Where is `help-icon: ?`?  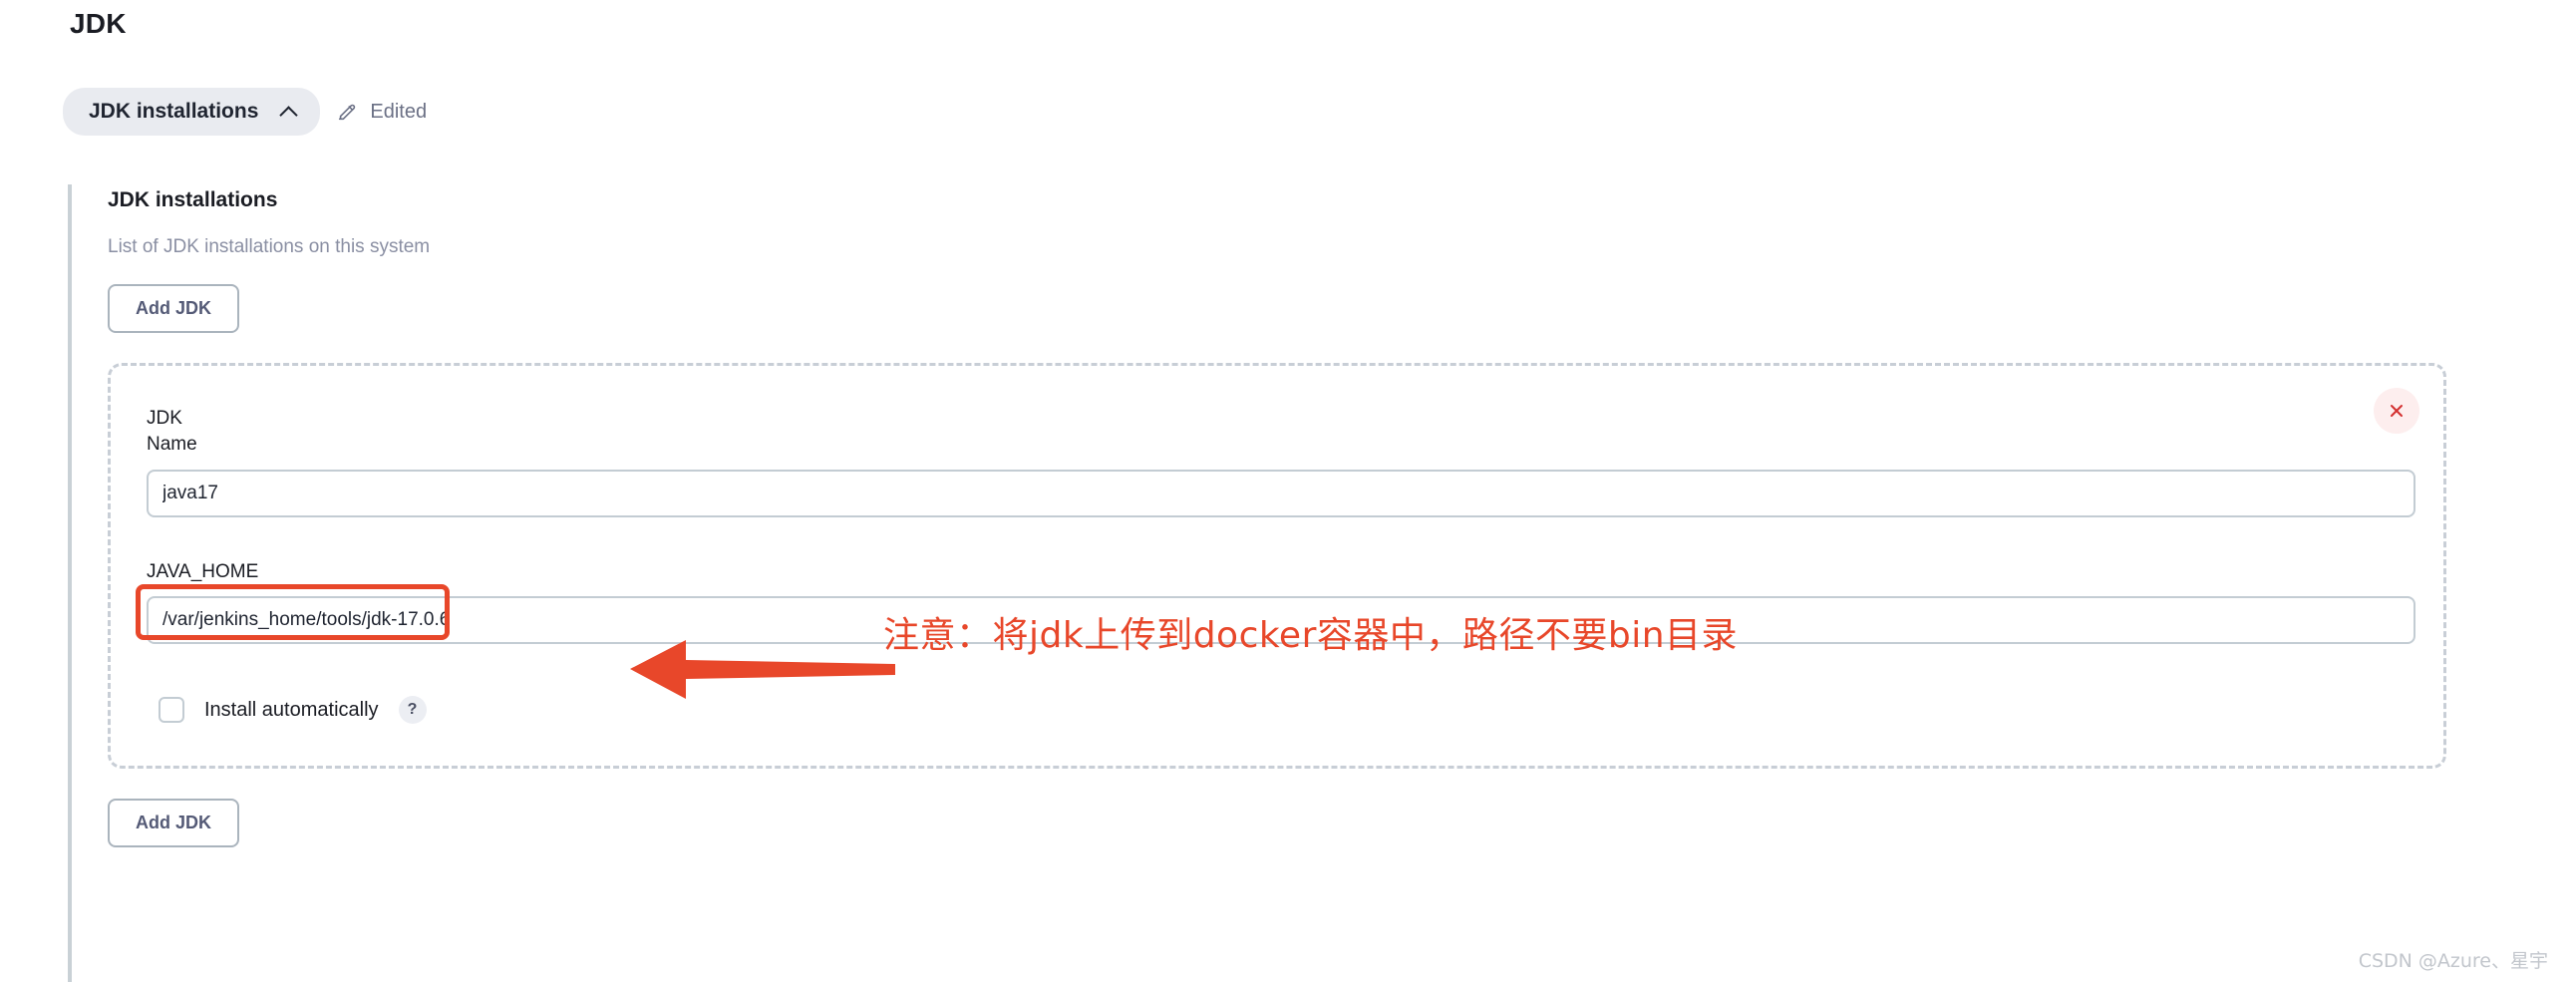
help-icon: ? is located at coordinates (412, 711).